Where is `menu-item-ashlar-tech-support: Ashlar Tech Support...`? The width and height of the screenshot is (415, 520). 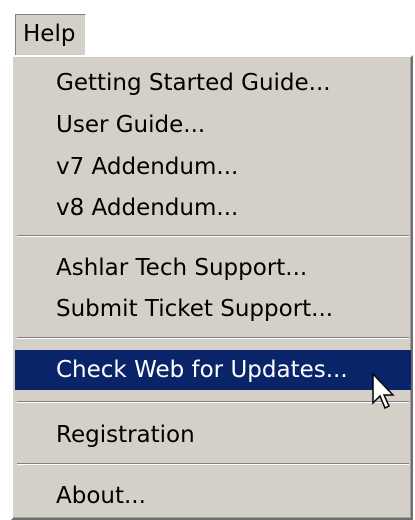
menu-item-ashlar-tech-support: Ashlar Tech Support... is located at coordinates (213, 268).